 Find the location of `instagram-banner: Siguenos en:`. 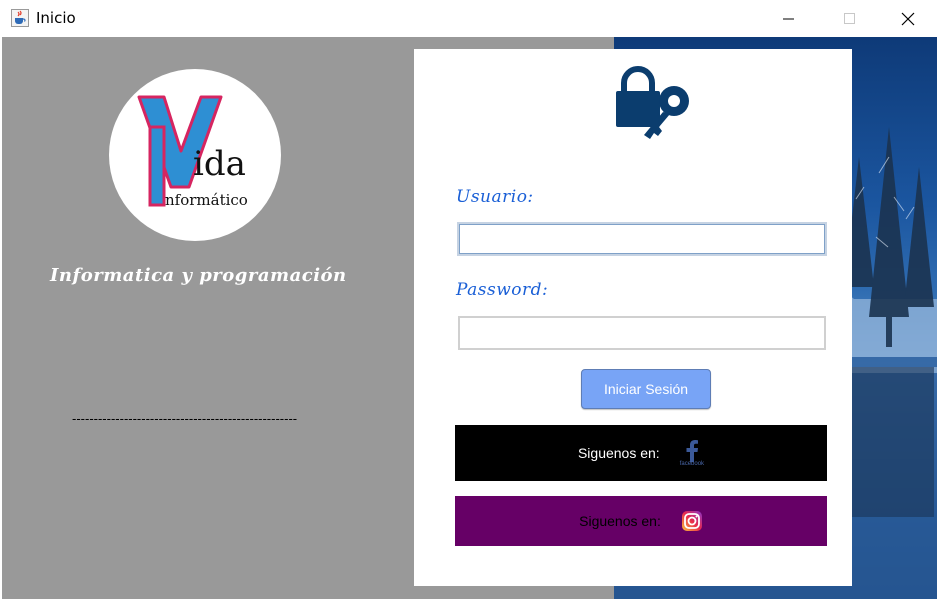

instagram-banner: Siguenos en: is located at coordinates (641, 521).